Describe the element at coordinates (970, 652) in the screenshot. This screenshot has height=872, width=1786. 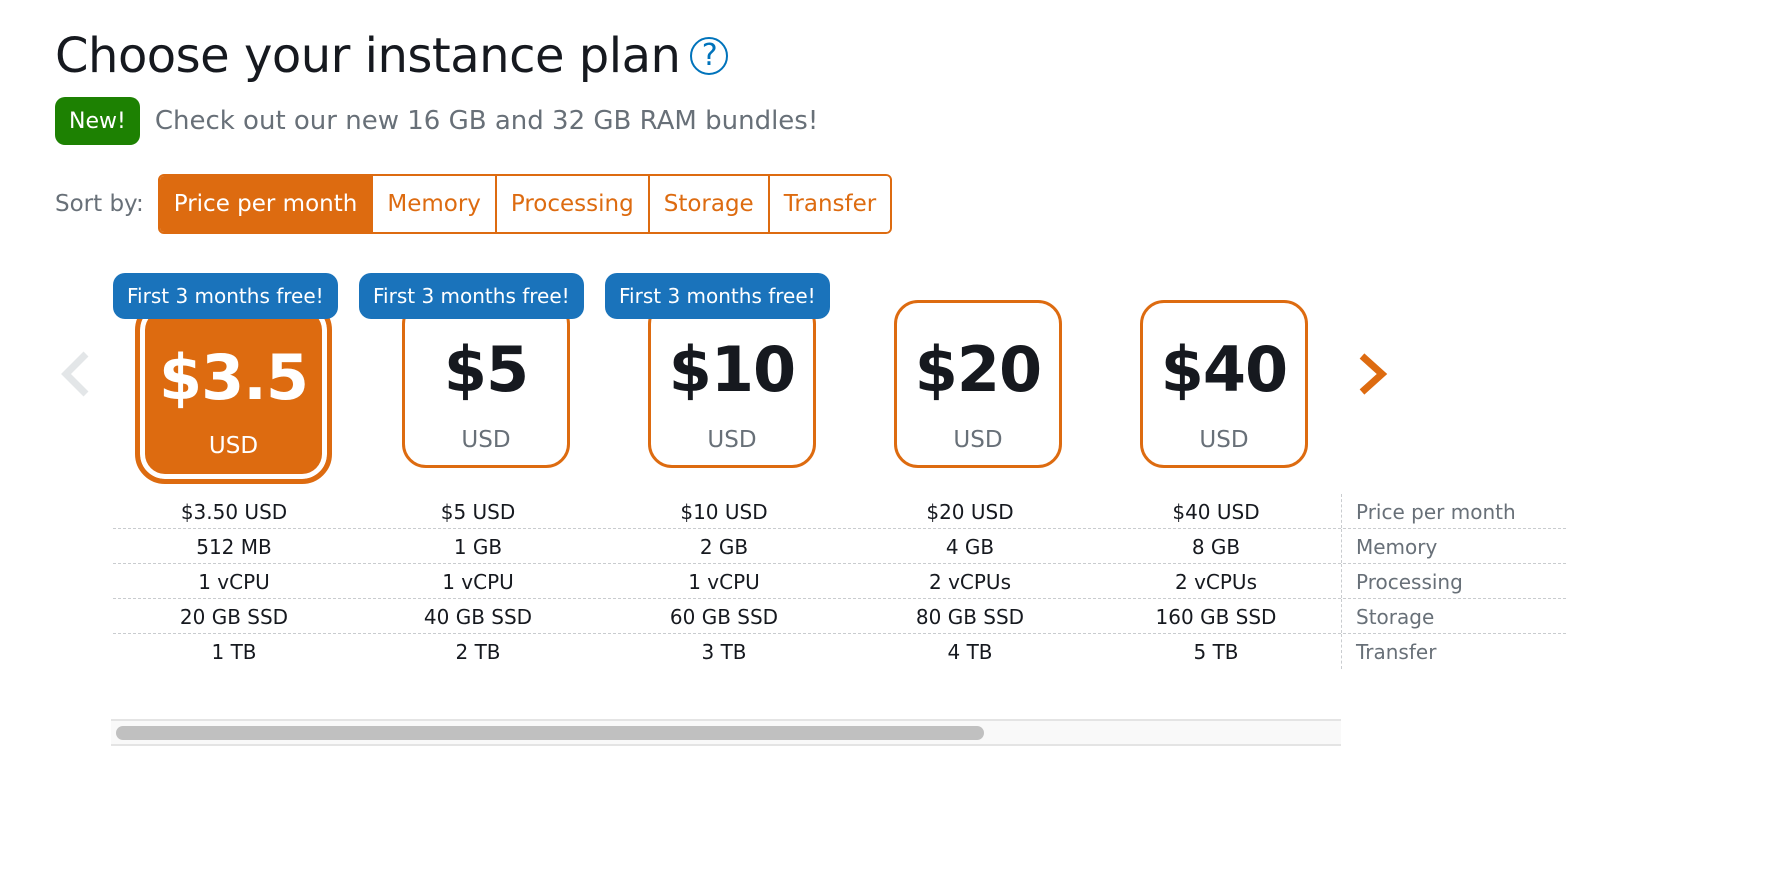
I see `spec-cell: 4 TB` at that location.